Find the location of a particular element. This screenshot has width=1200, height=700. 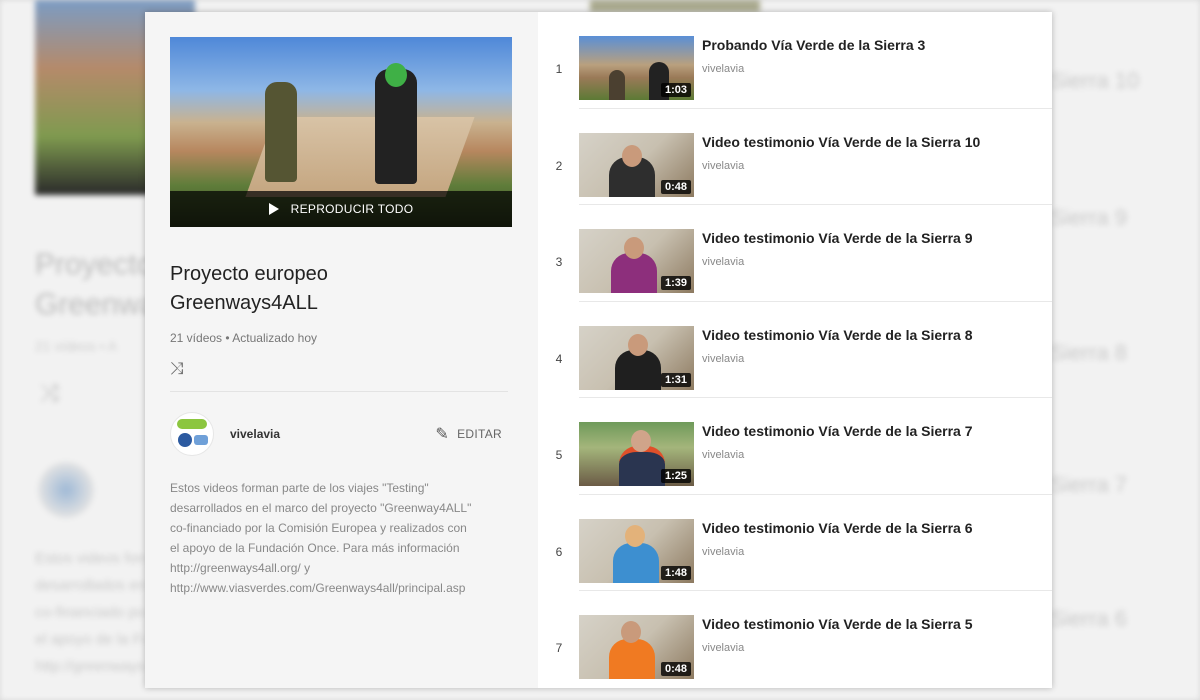

playlist-hero-thumbnail: REPRODUCIR TODO is located at coordinates (341, 132).